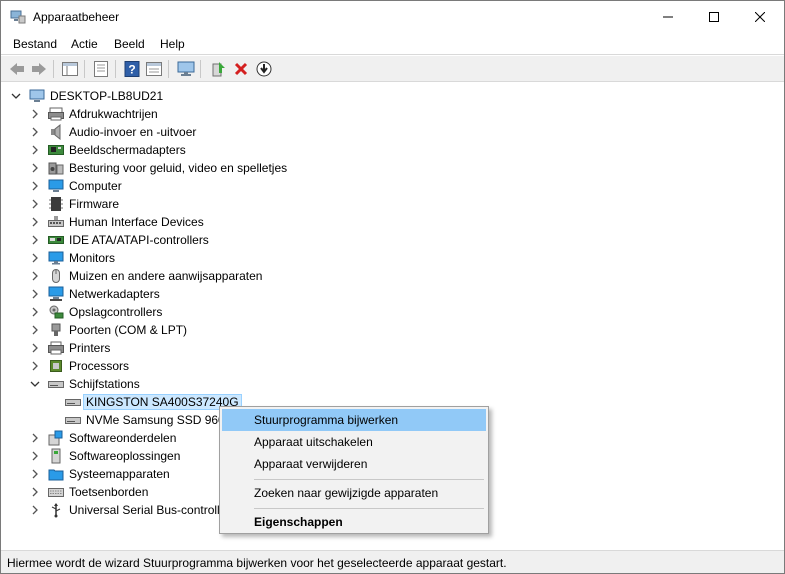 The width and height of the screenshot is (785, 574). I want to click on tree-category: Monitors, so click(72, 258).